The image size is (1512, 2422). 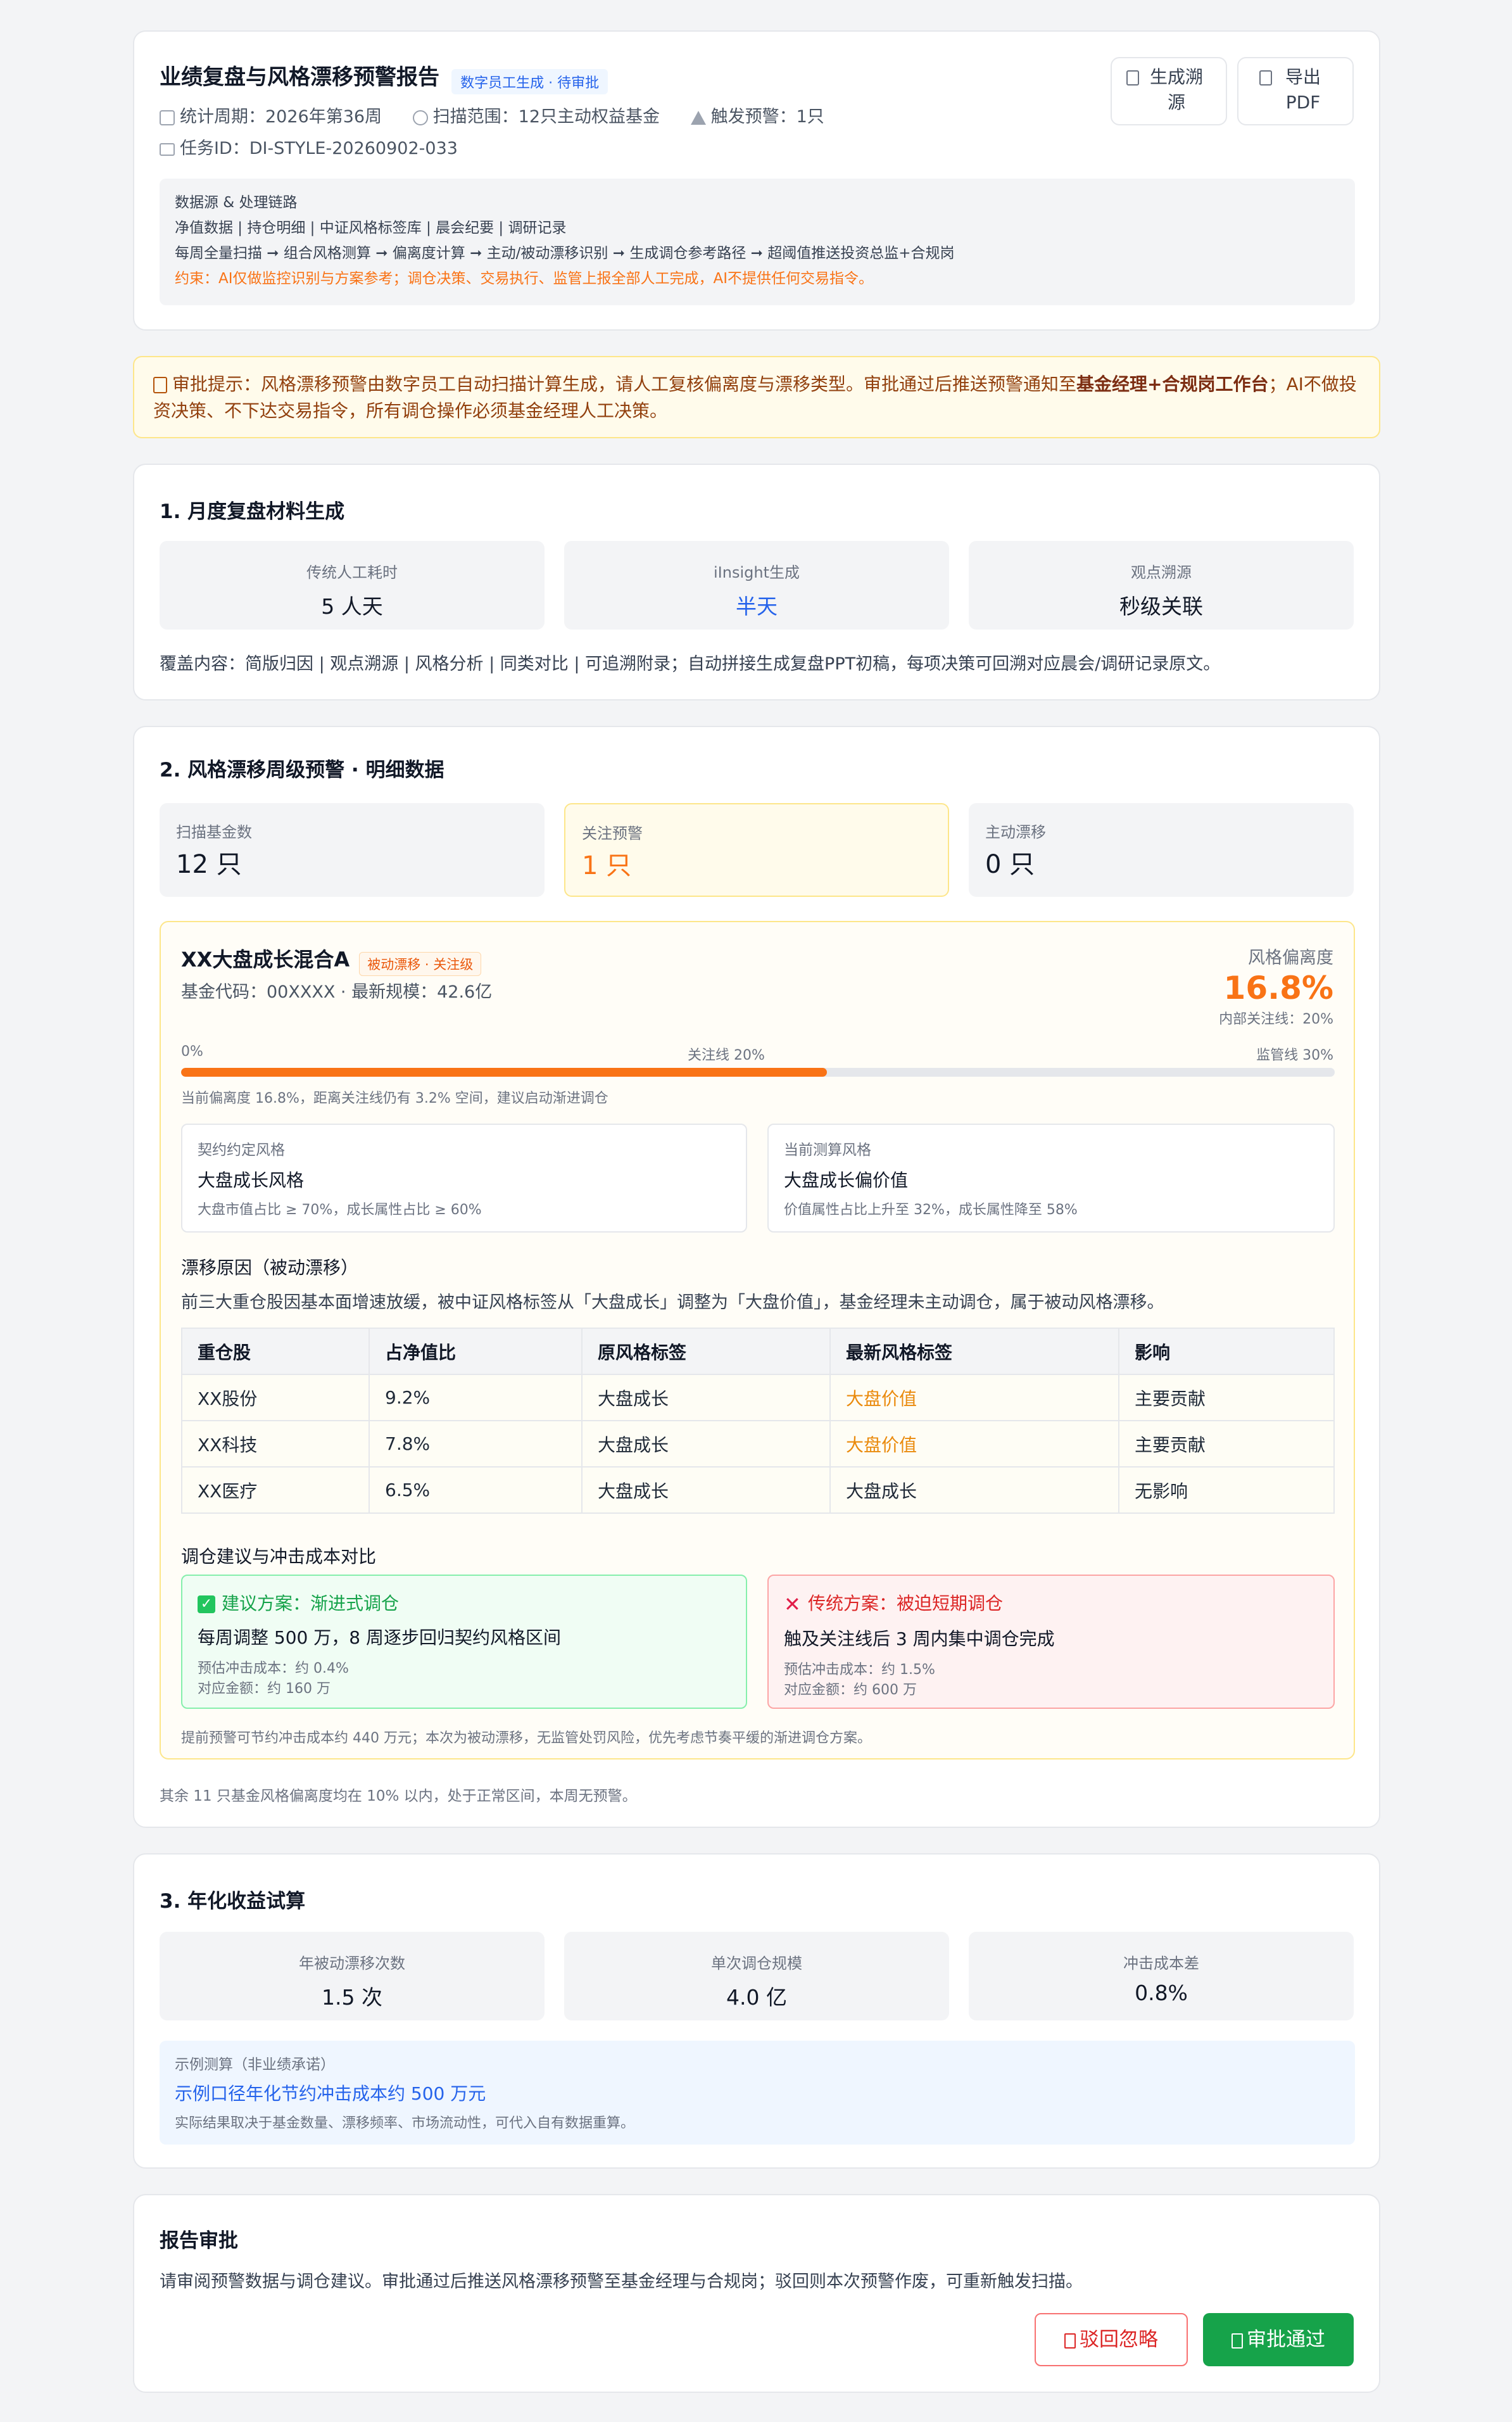 What do you see at coordinates (931, 1210) in the screenshot?
I see `current-style-note: 价值属性占比上升至 32%，成长属性降至 58%` at bounding box center [931, 1210].